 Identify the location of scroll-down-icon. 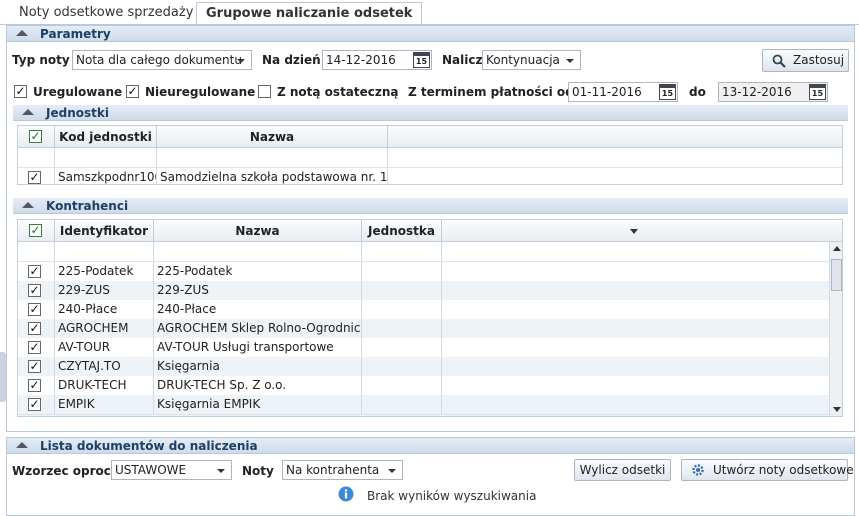
(837, 409).